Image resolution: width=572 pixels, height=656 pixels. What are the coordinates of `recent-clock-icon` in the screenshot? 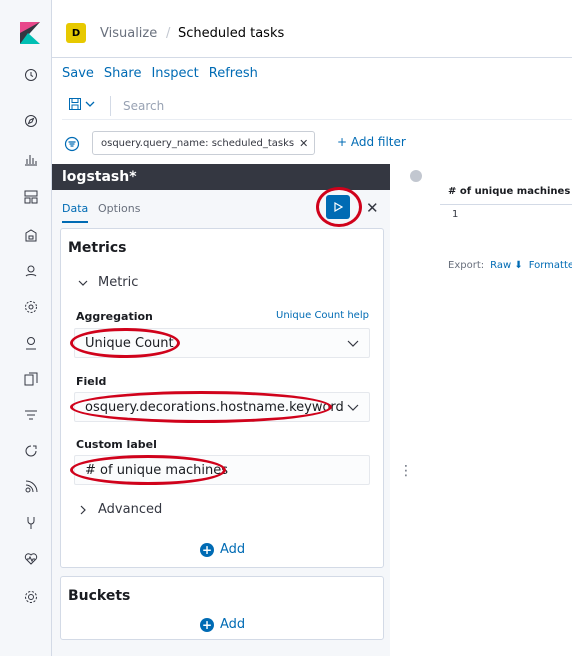 It's located at (31, 75).